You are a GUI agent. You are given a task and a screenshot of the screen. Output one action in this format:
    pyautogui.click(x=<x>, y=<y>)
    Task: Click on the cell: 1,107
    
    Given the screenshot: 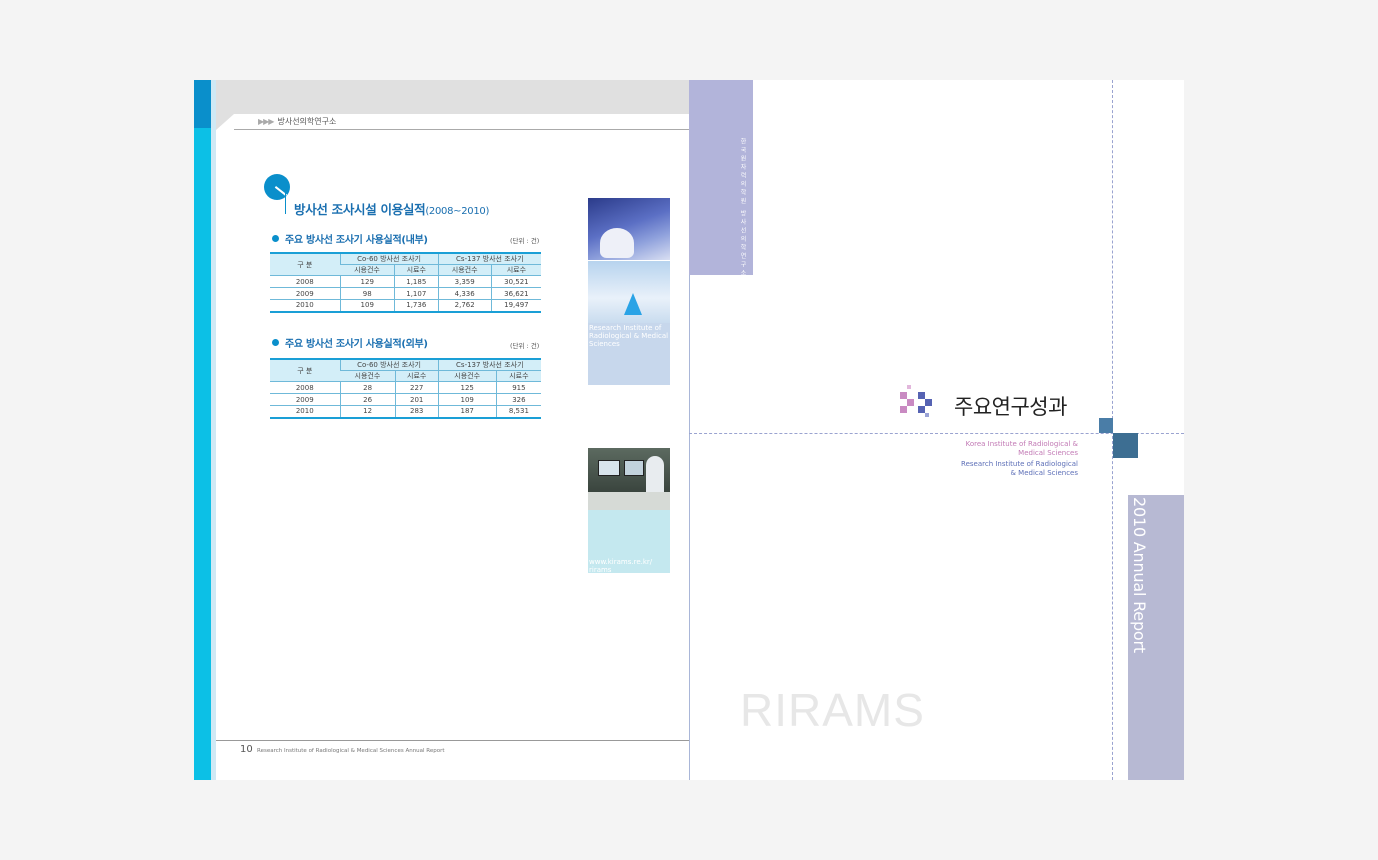 What is the action you would take?
    pyautogui.click(x=416, y=293)
    